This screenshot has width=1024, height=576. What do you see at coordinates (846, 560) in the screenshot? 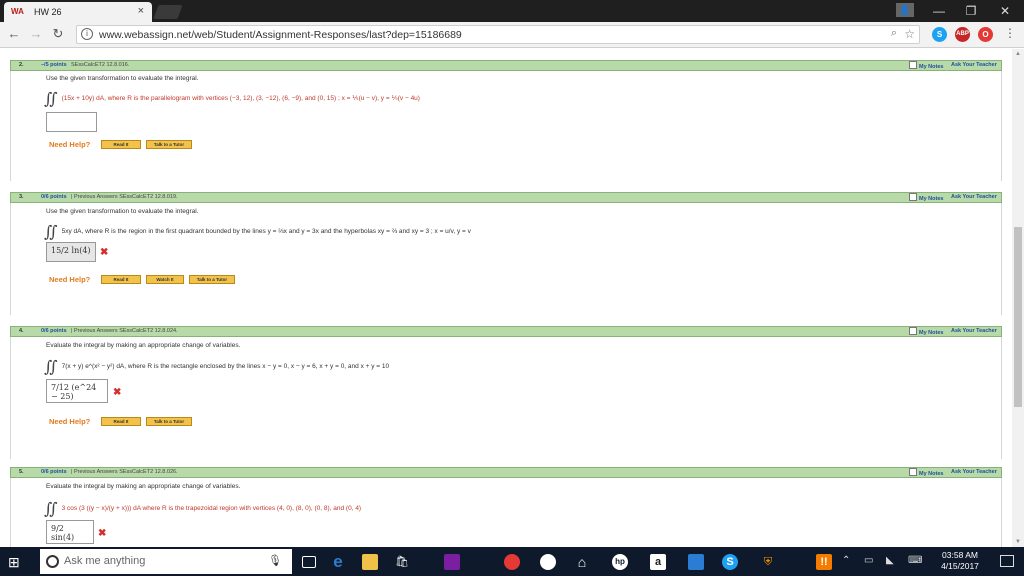
I see `tray-chevron-icon: ⌃` at bounding box center [846, 560].